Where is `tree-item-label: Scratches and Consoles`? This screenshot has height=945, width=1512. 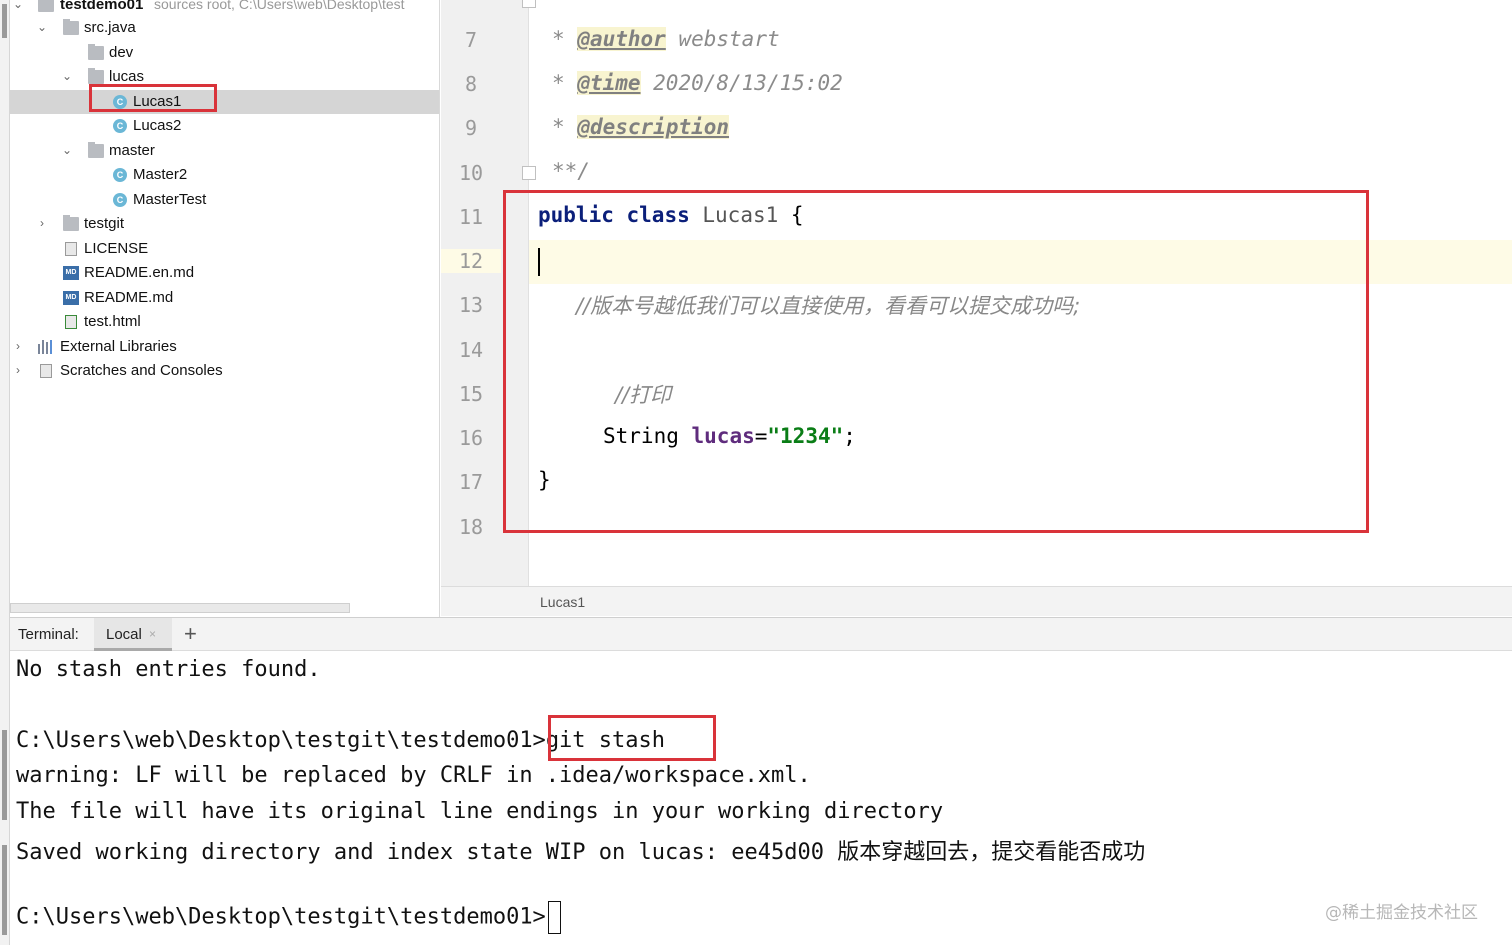 tree-item-label: Scratches and Consoles is located at coordinates (141, 370).